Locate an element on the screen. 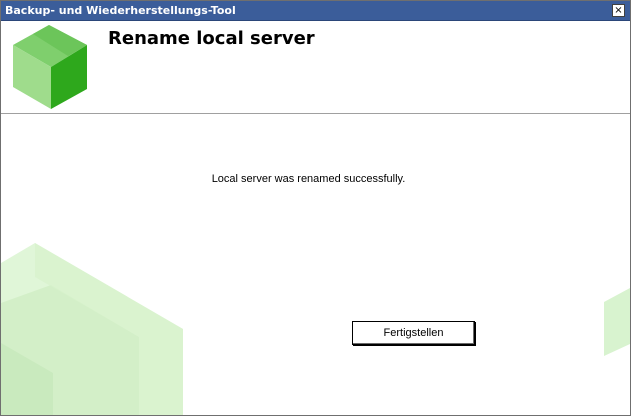 Image resolution: width=631 pixels, height=416 pixels. decorative-hexagon-left is located at coordinates (92, 329).